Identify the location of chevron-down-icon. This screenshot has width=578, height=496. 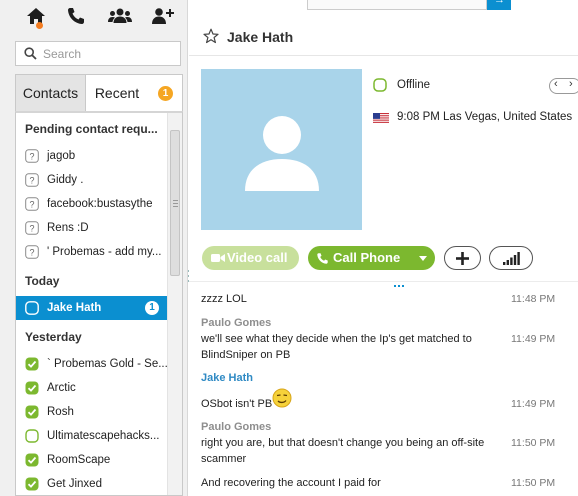
(423, 258).